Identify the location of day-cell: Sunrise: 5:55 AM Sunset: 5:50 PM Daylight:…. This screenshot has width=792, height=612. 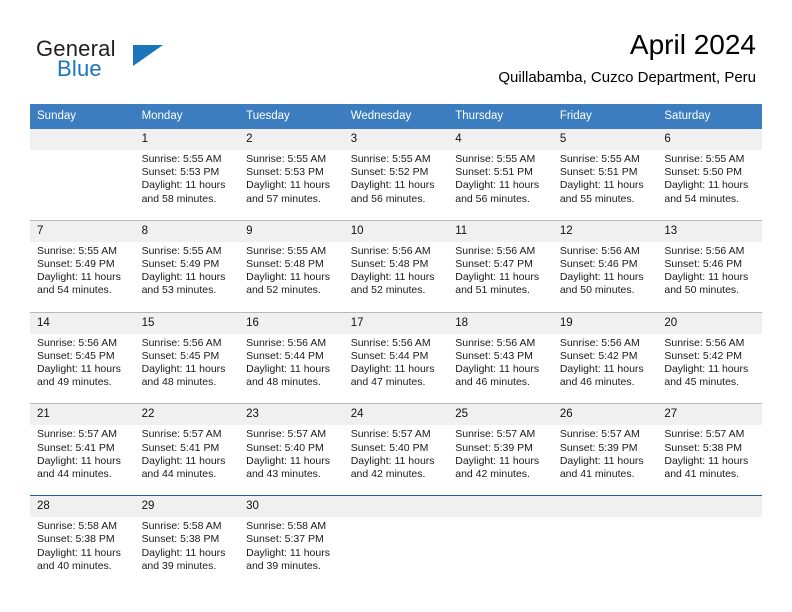
(709, 185).